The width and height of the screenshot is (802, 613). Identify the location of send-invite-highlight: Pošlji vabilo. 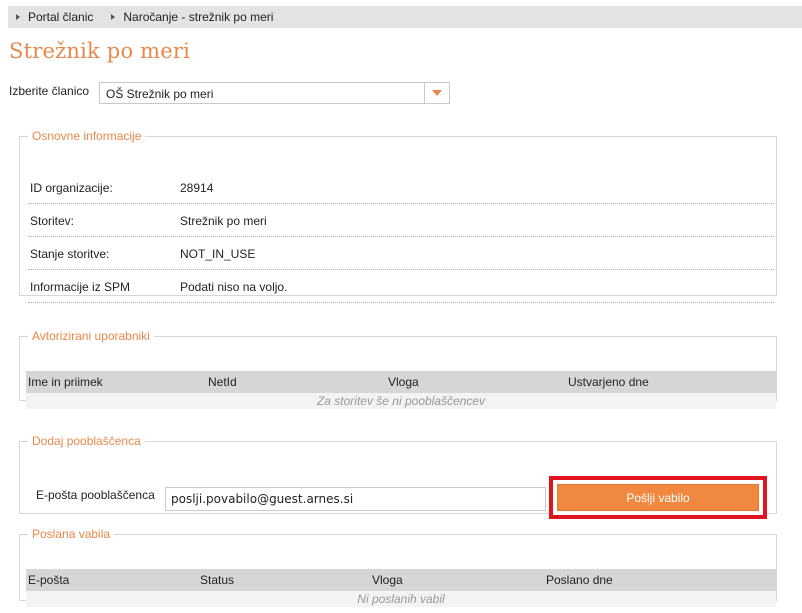
(658, 497).